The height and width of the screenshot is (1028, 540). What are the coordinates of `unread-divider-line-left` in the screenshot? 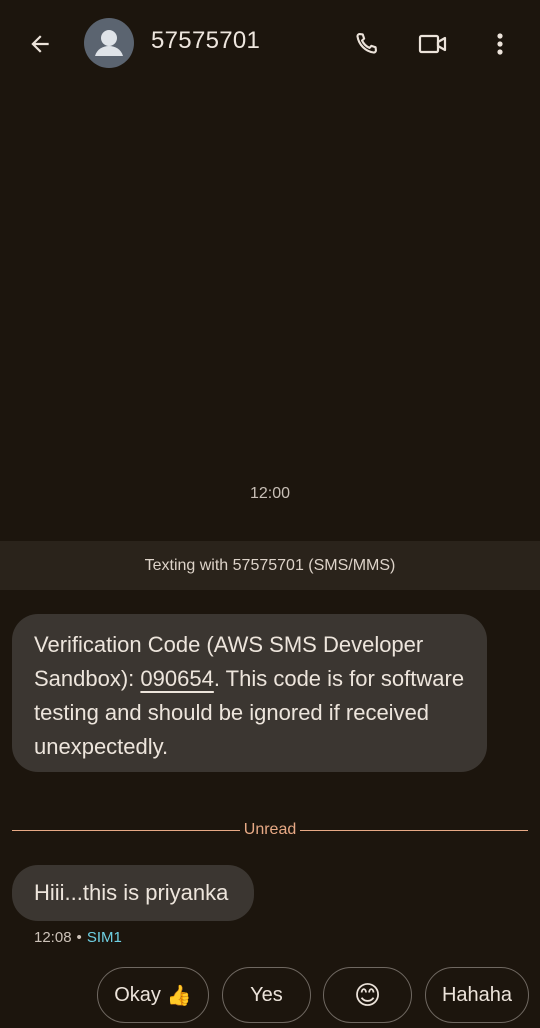 It's located at (126, 830).